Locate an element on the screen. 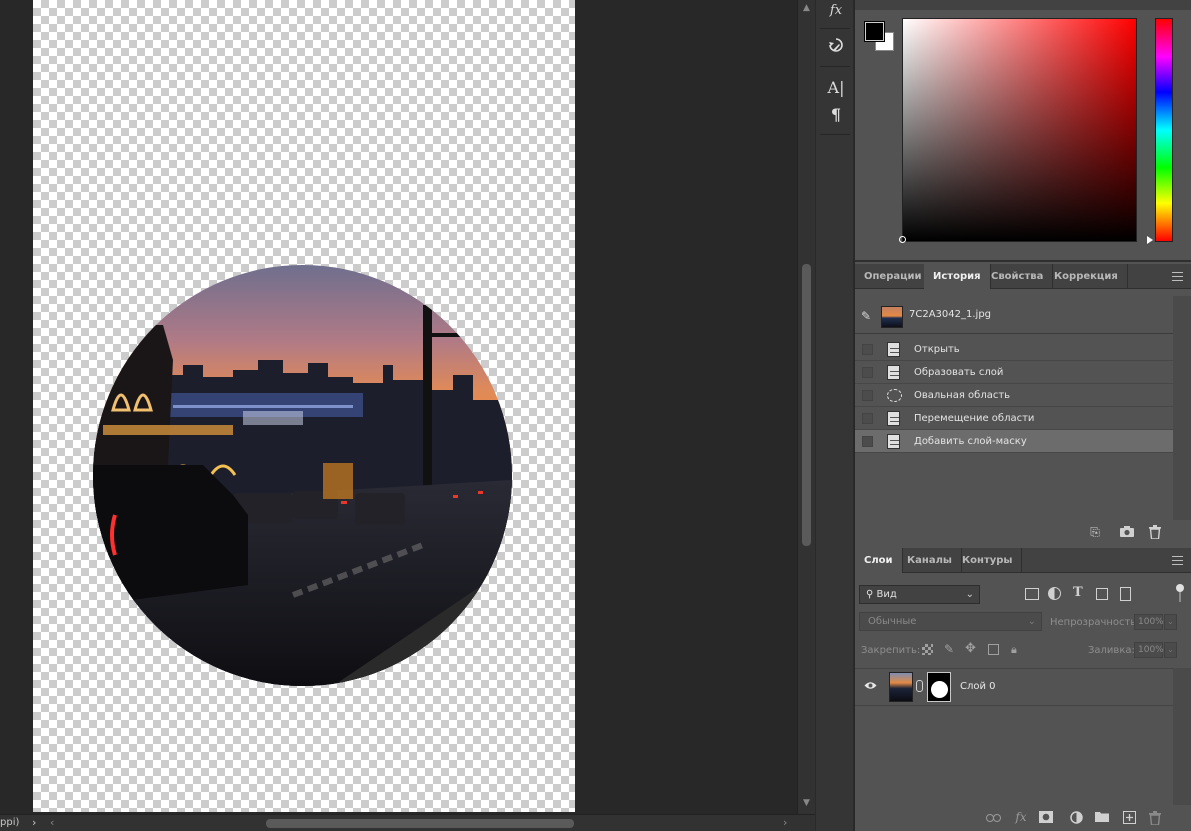 This screenshot has width=1191, height=831. history-step: Образовать слой is located at coordinates (1014, 372).